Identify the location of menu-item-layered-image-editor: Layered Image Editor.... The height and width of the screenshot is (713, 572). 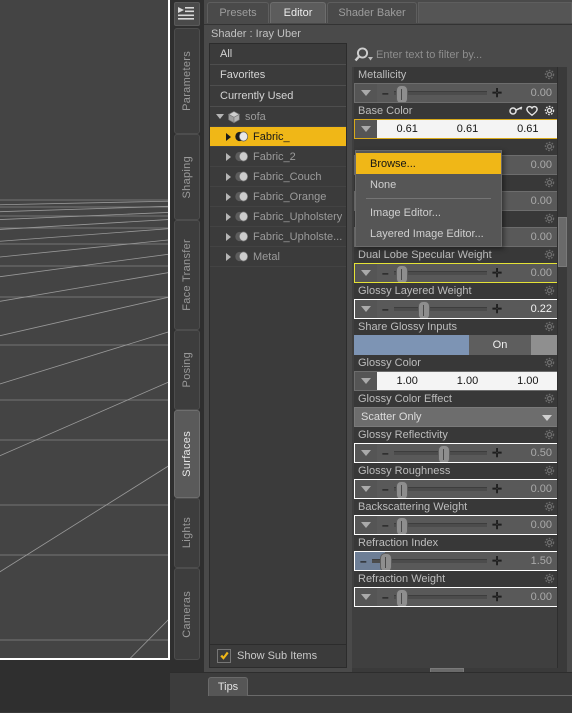
(428, 233).